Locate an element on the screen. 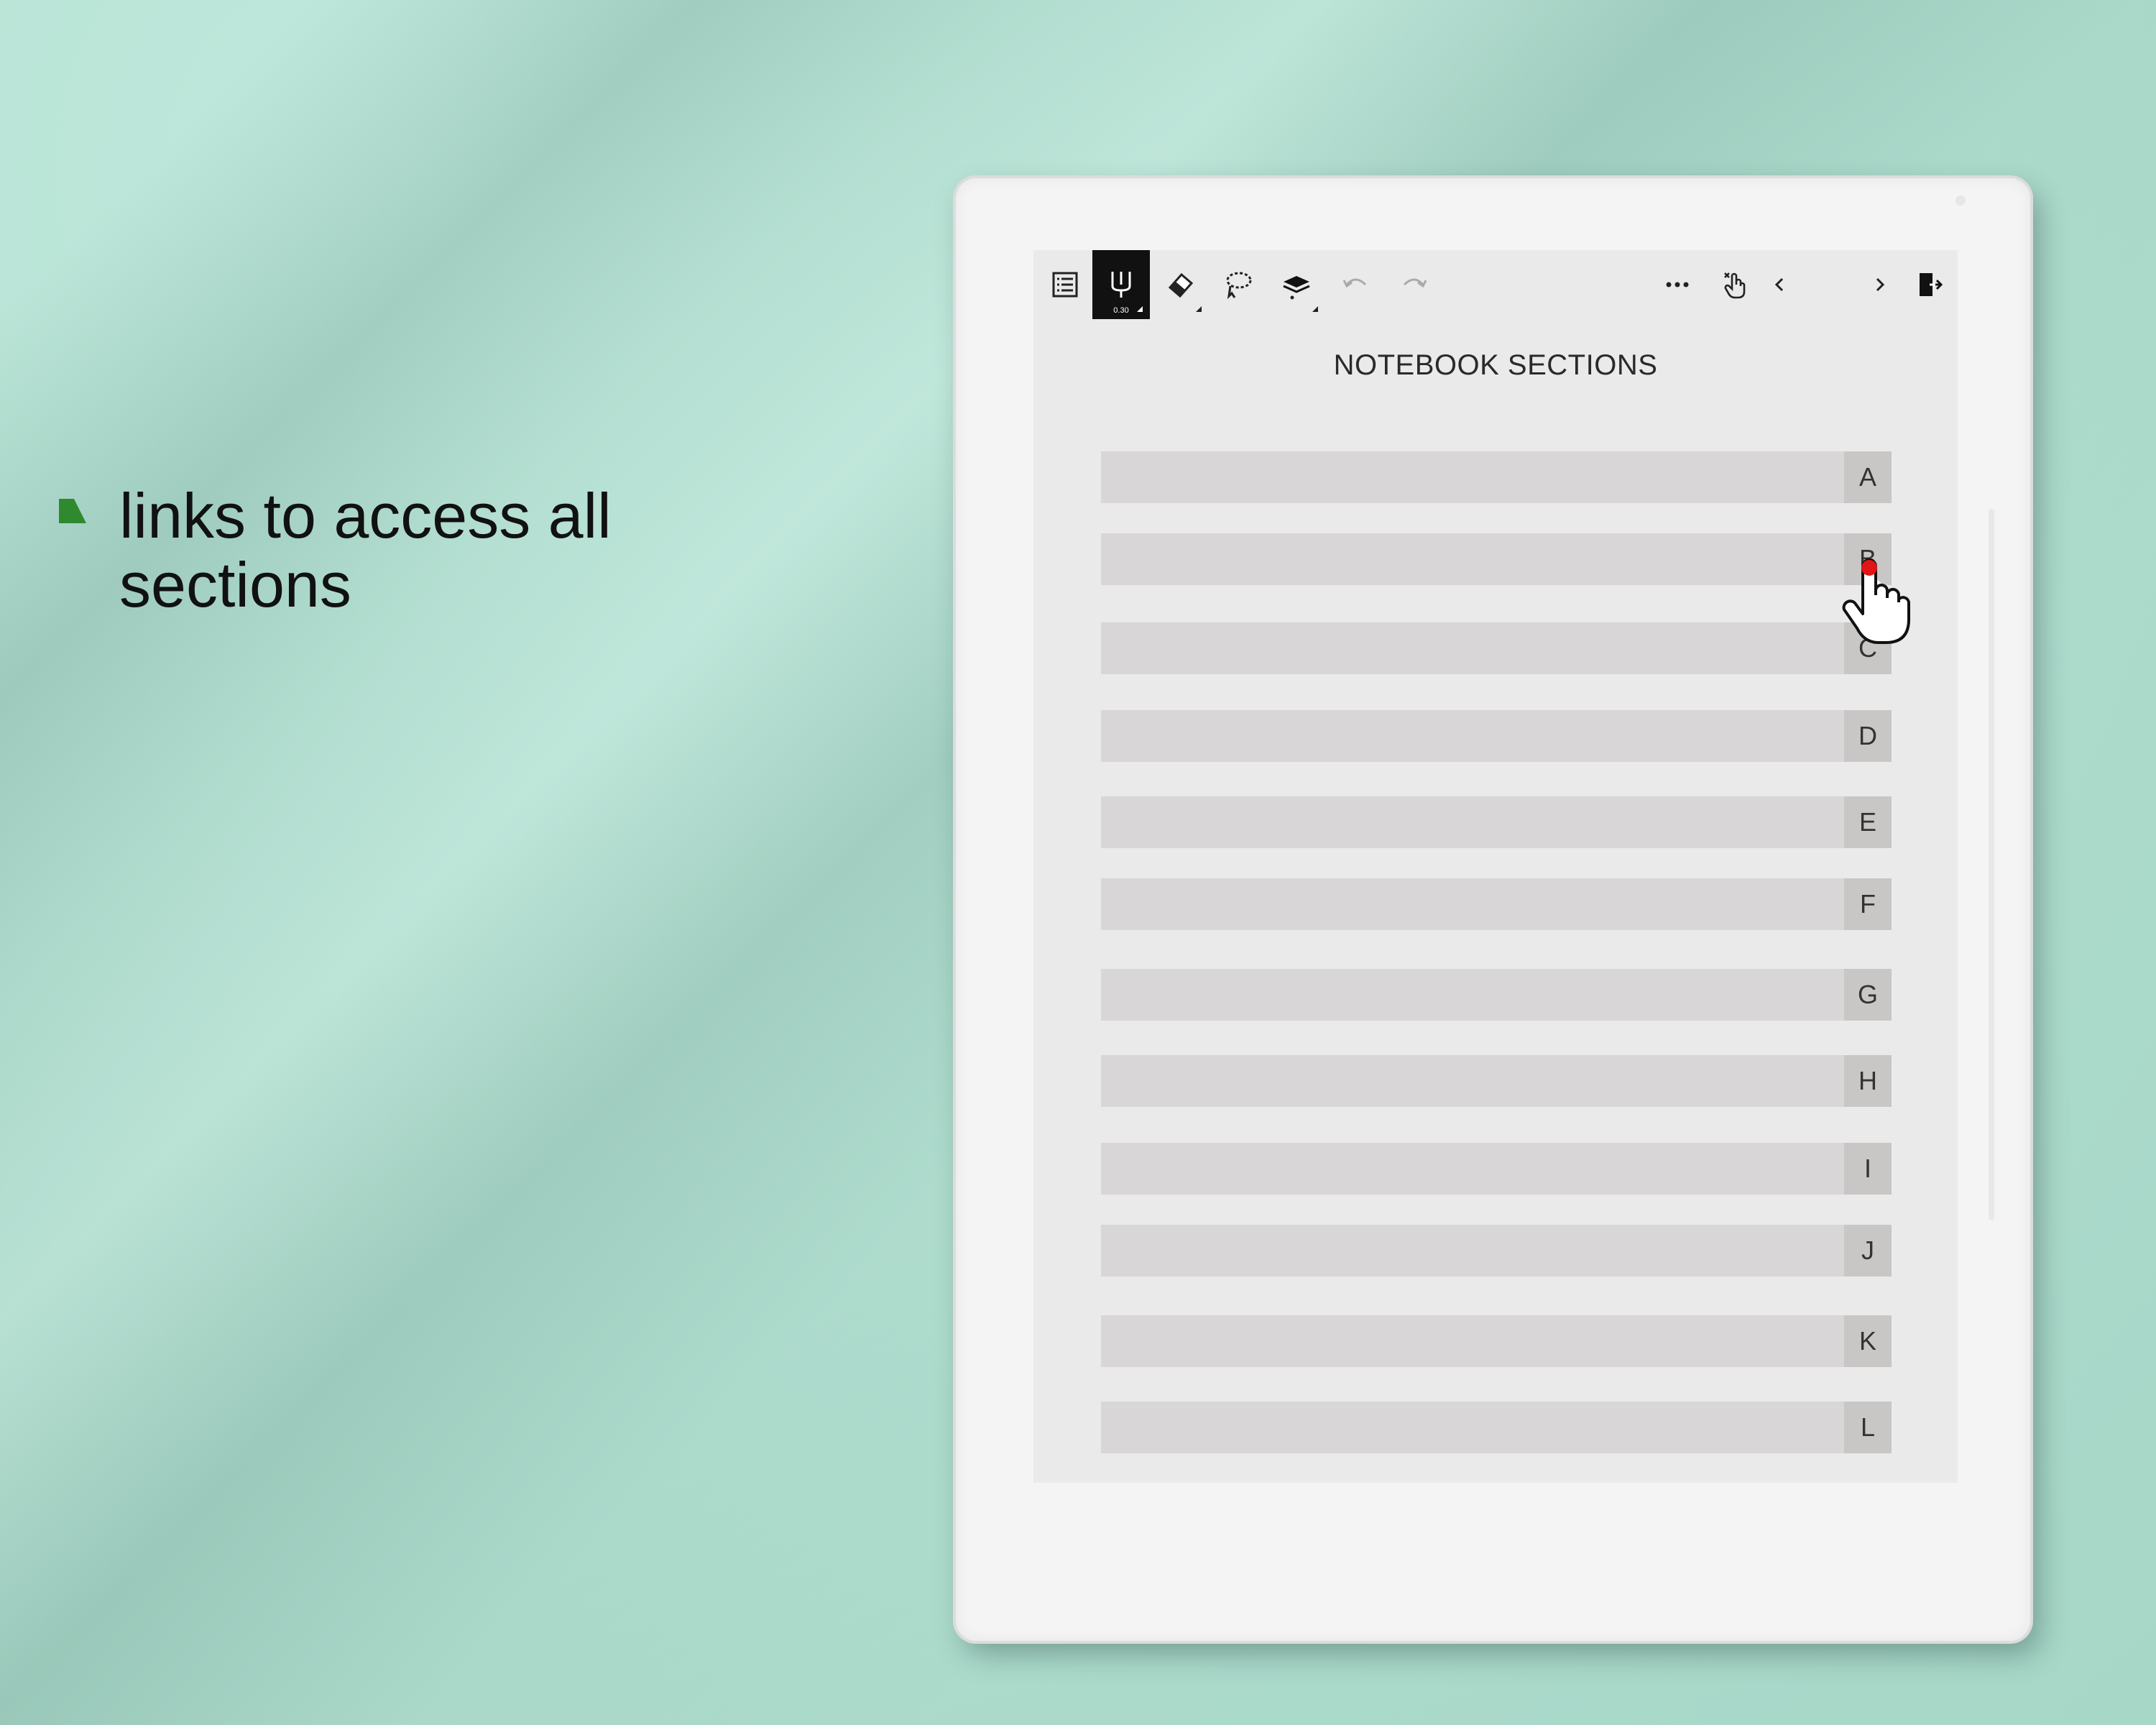 The image size is (2156, 1725). section-link-l: L is located at coordinates (1497, 1427).